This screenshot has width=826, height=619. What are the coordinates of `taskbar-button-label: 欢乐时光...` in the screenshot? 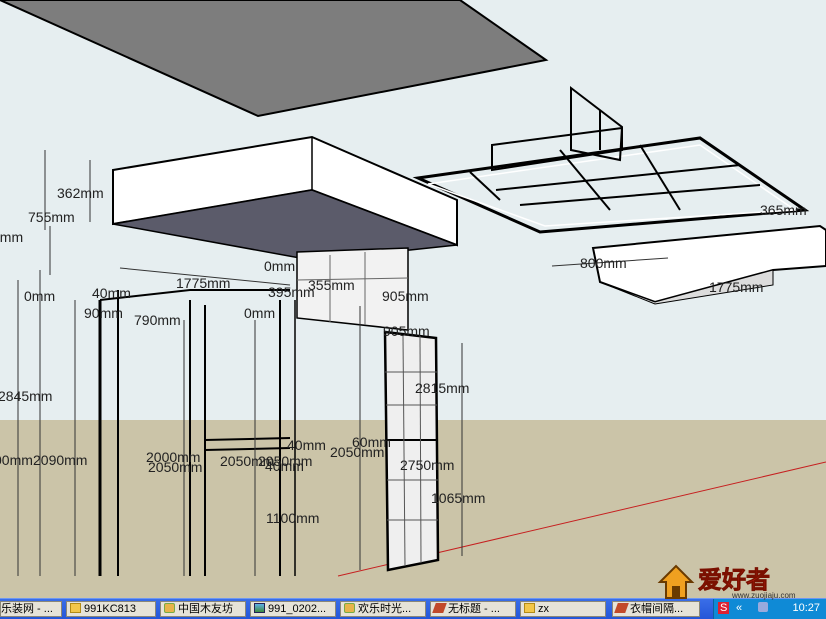 It's located at (385, 609).